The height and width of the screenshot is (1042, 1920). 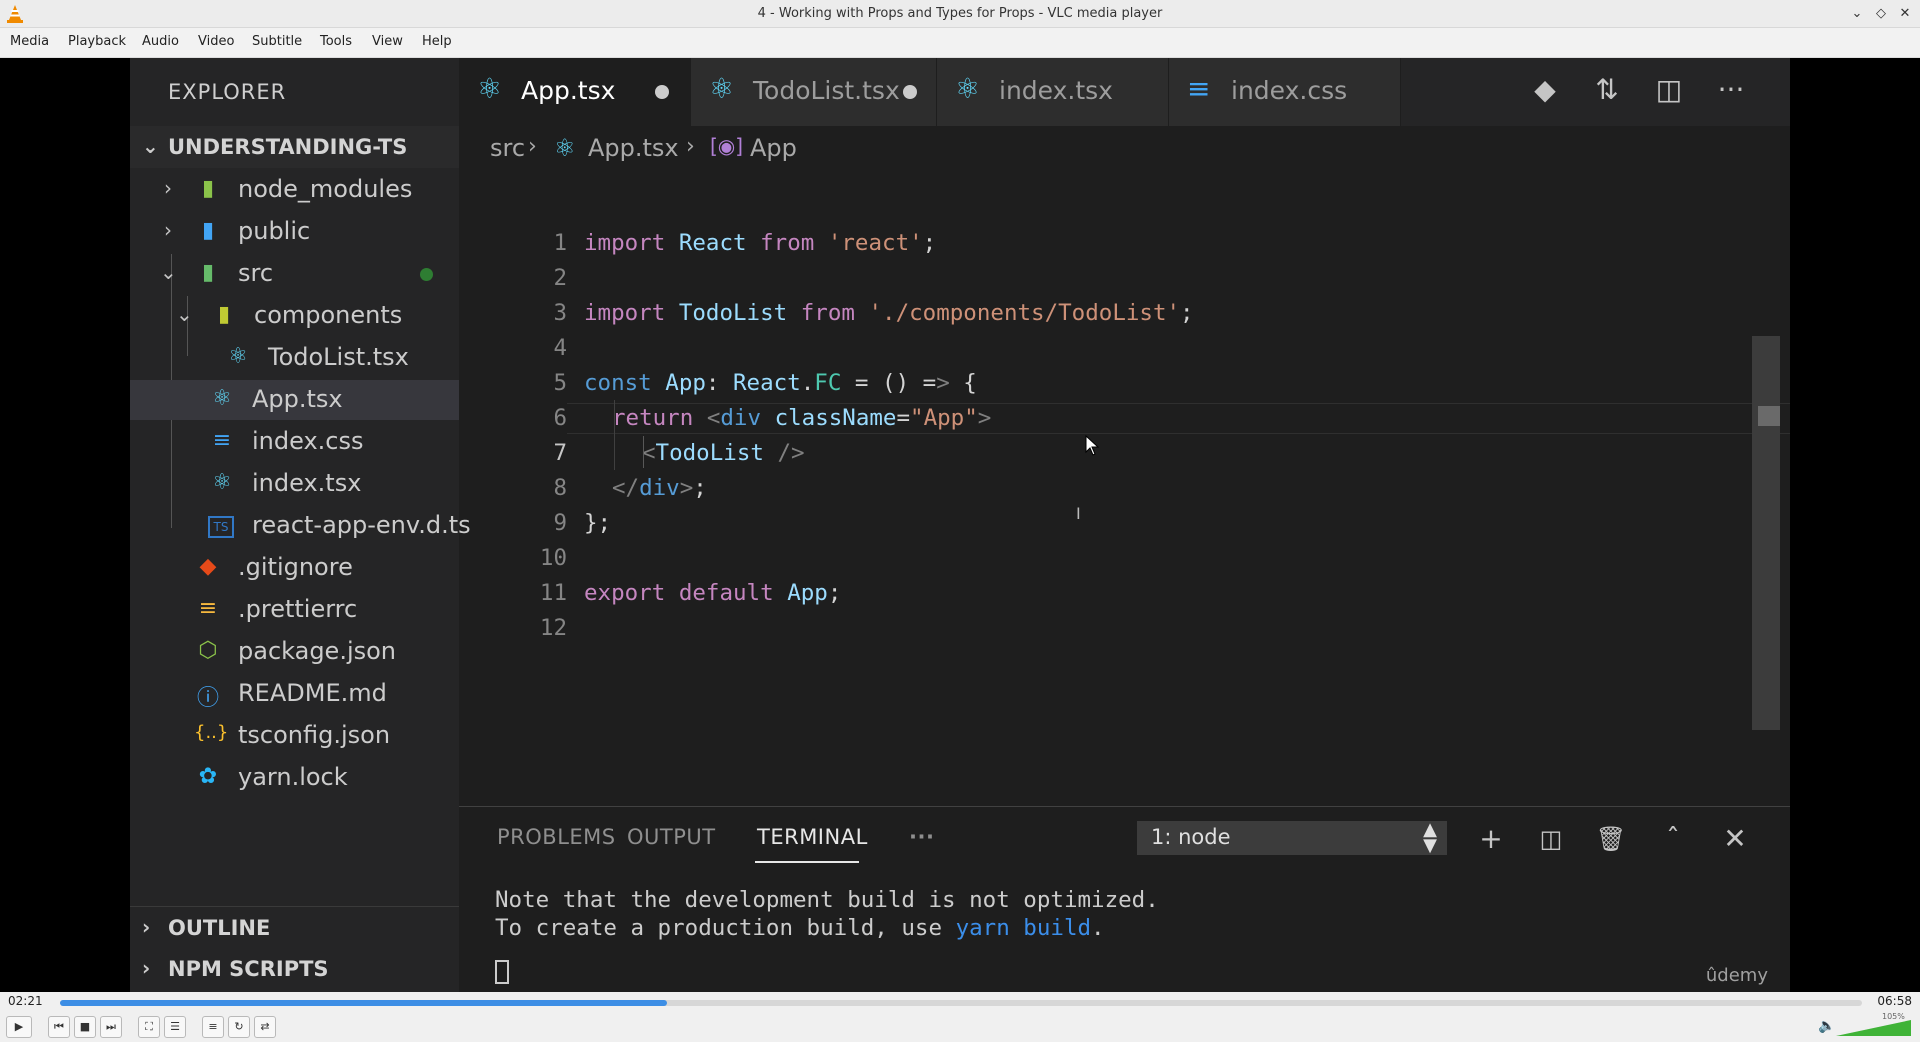 I want to click on prettier-icon: ≡, so click(x=208, y=608).